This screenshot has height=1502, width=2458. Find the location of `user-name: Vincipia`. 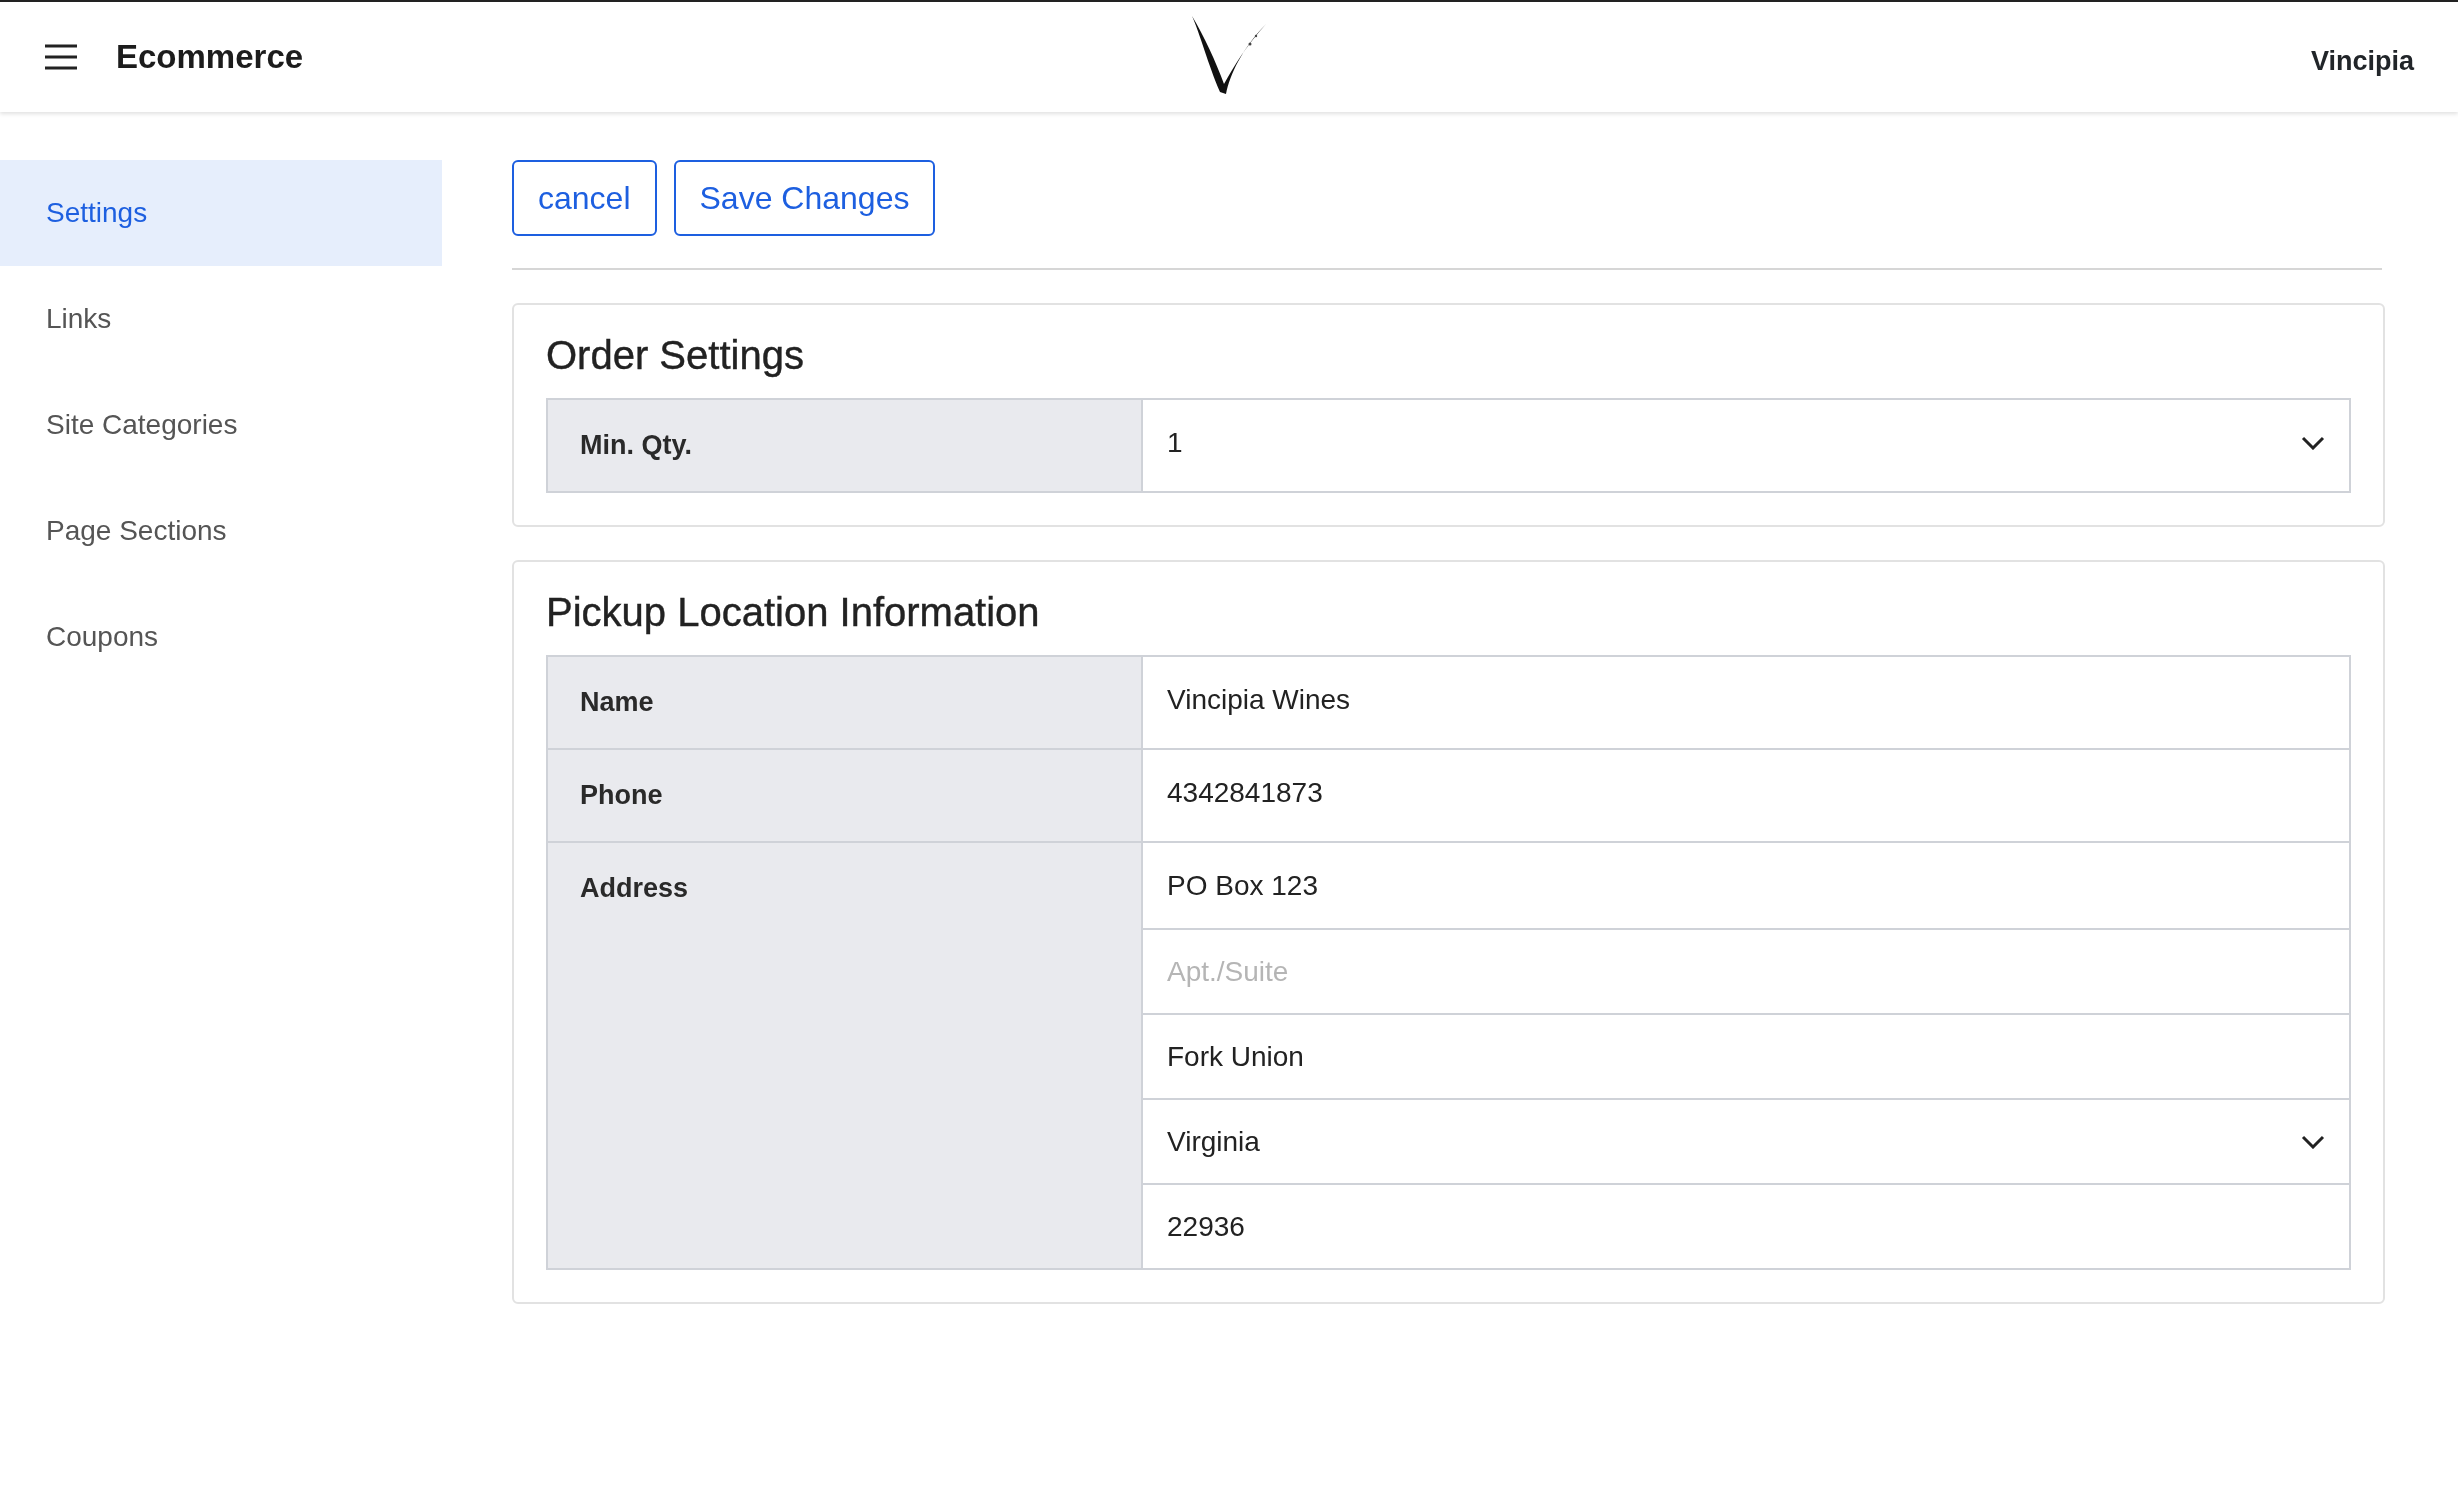

user-name: Vincipia is located at coordinates (2361, 61).